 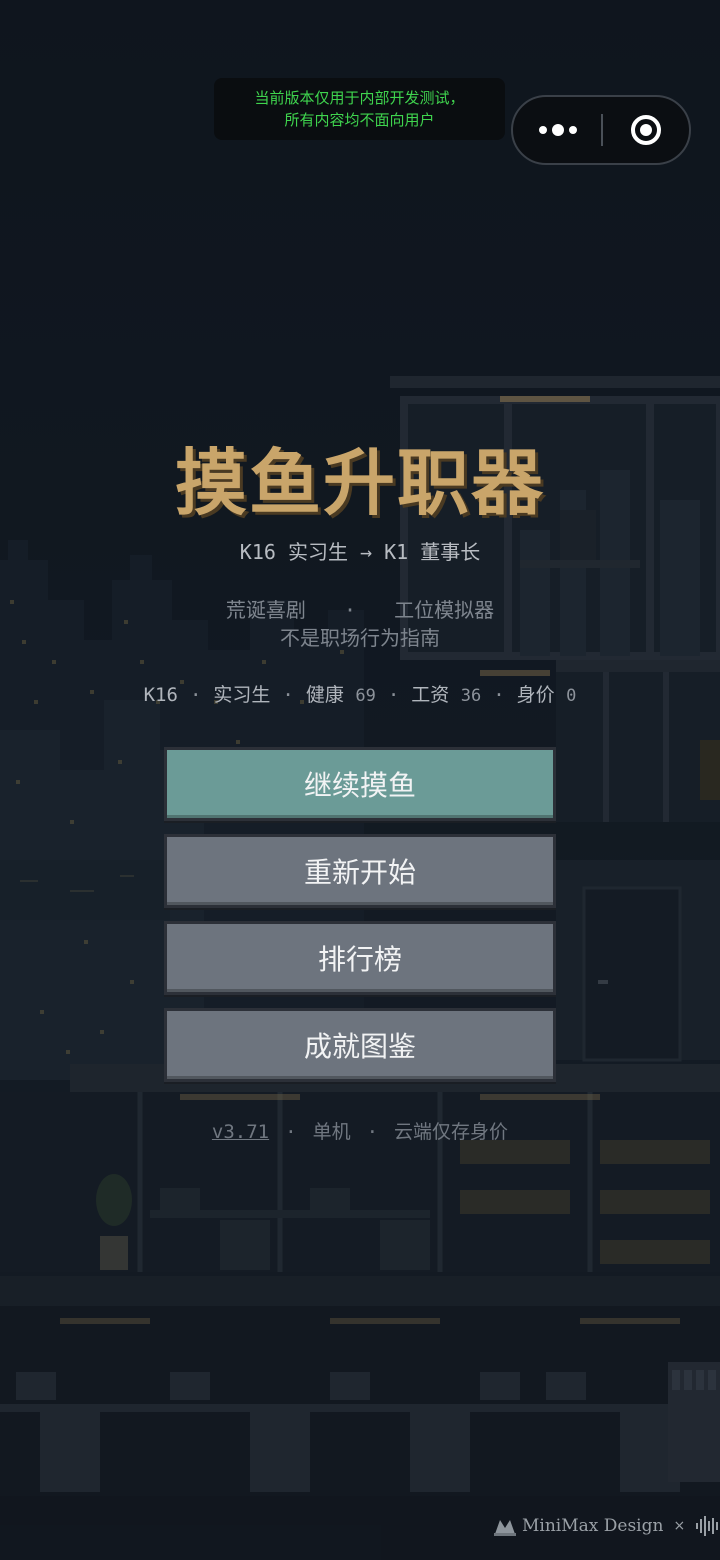 What do you see at coordinates (360, 1045) in the screenshot?
I see `achievements-button: 成就图鉴` at bounding box center [360, 1045].